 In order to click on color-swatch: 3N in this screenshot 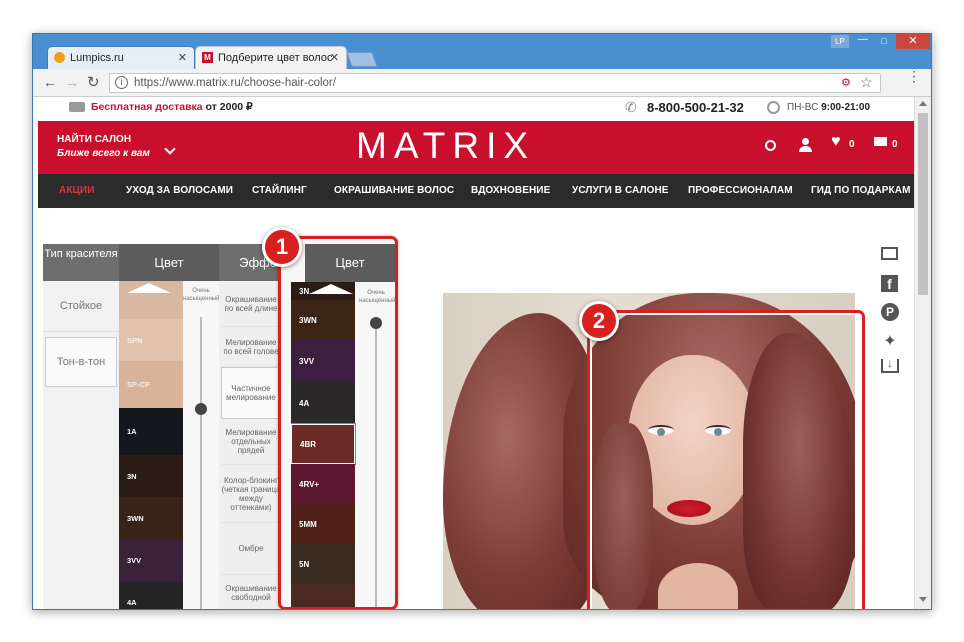, I will do `click(151, 476)`.